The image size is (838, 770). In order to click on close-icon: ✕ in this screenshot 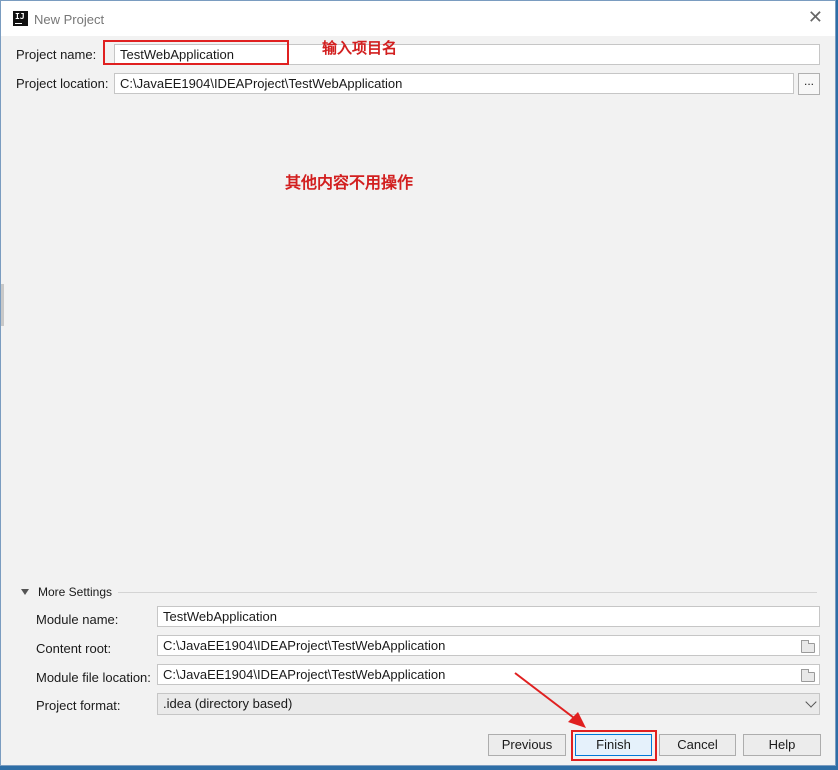, I will do `click(815, 17)`.